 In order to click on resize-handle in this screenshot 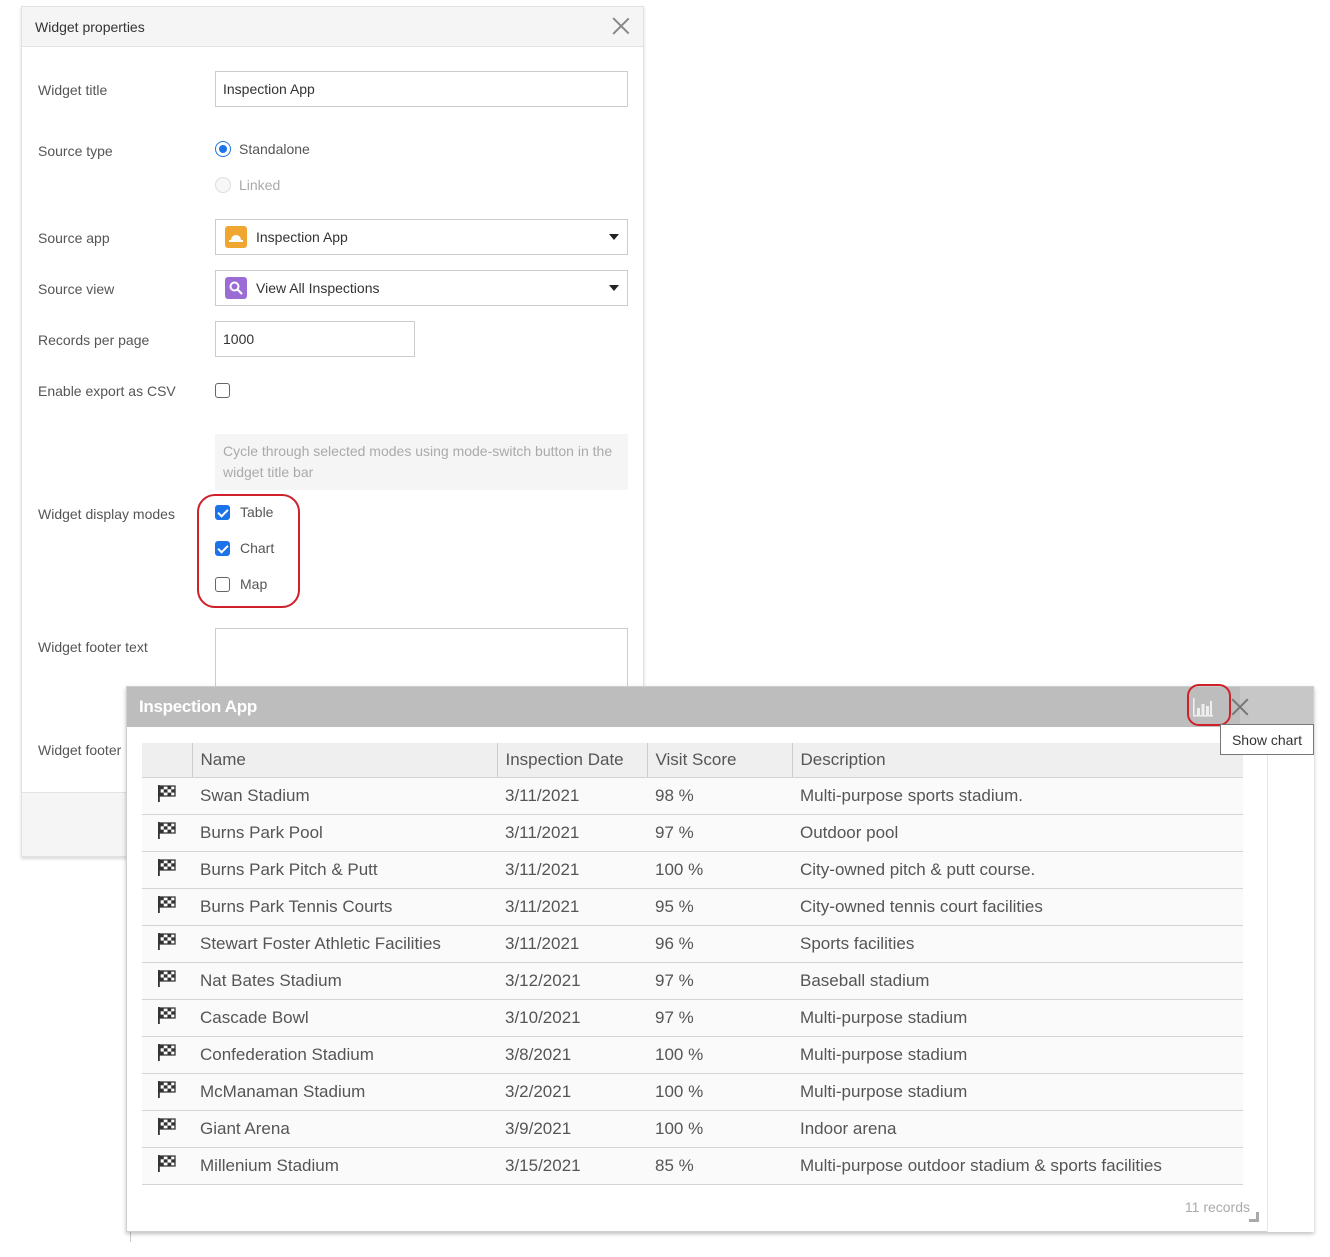, I will do `click(1254, 1217)`.